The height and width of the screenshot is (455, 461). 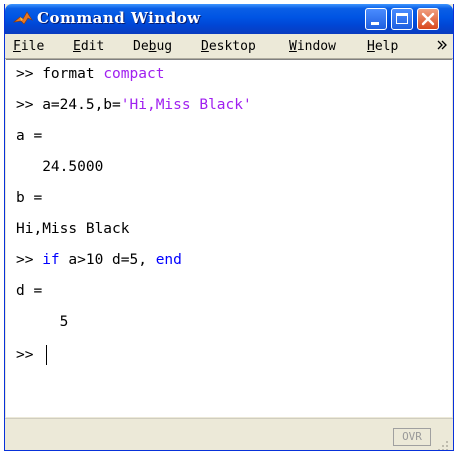 What do you see at coordinates (382, 46) in the screenshot?
I see `menu-help: Help` at bounding box center [382, 46].